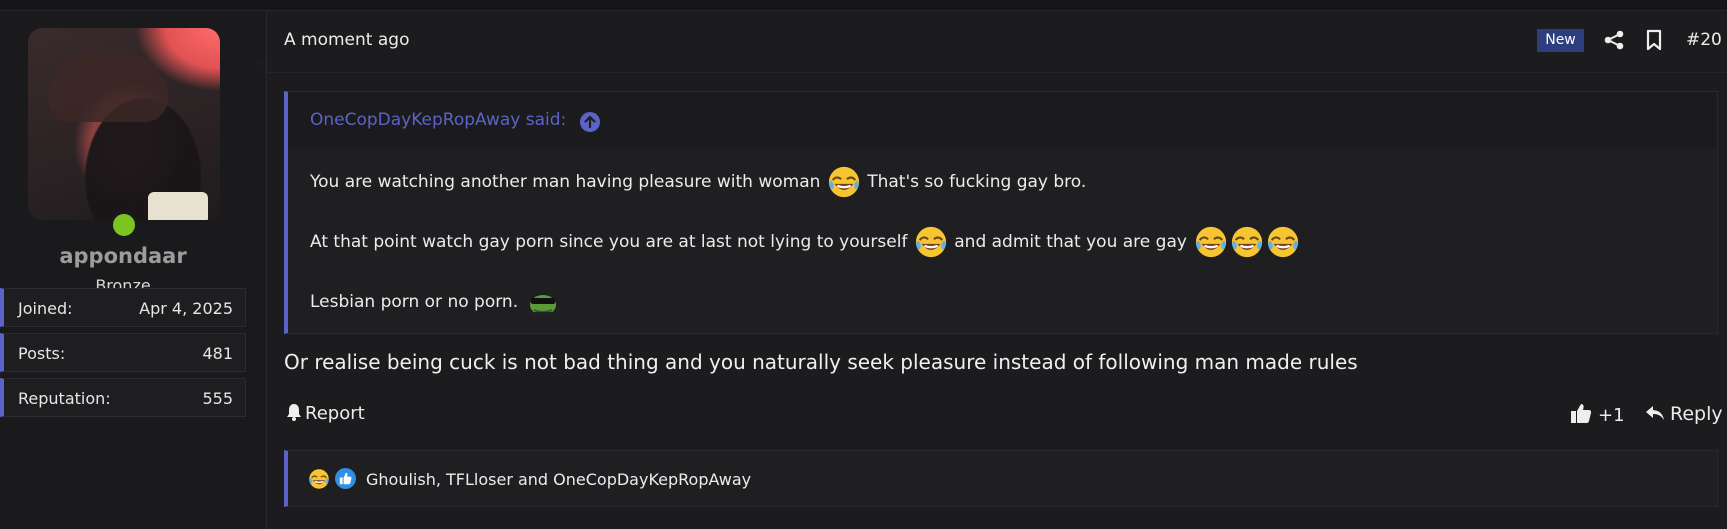 The height and width of the screenshot is (529, 1727). I want to click on reply-arrow-icon, so click(1655, 413).